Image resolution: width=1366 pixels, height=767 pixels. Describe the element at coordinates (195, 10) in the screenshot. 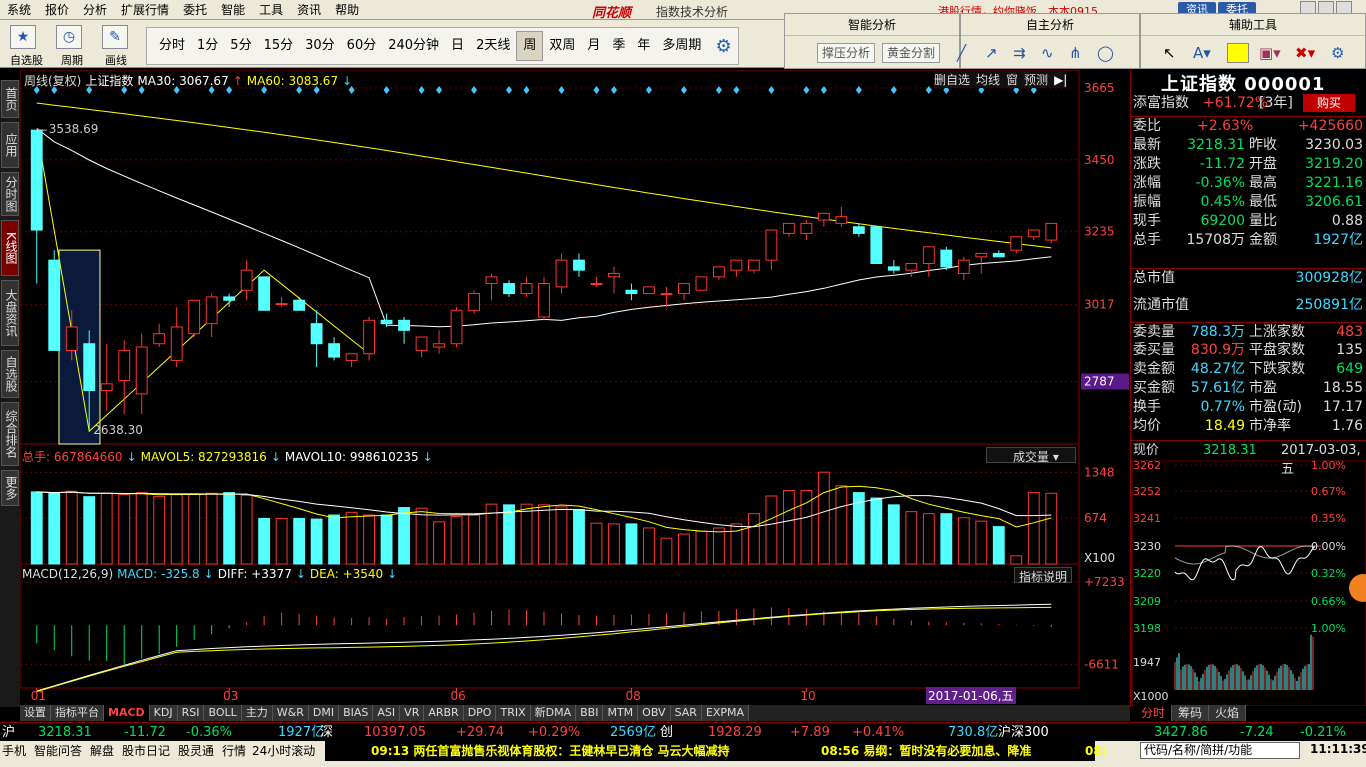

I see `menu-item-4: 委托` at that location.